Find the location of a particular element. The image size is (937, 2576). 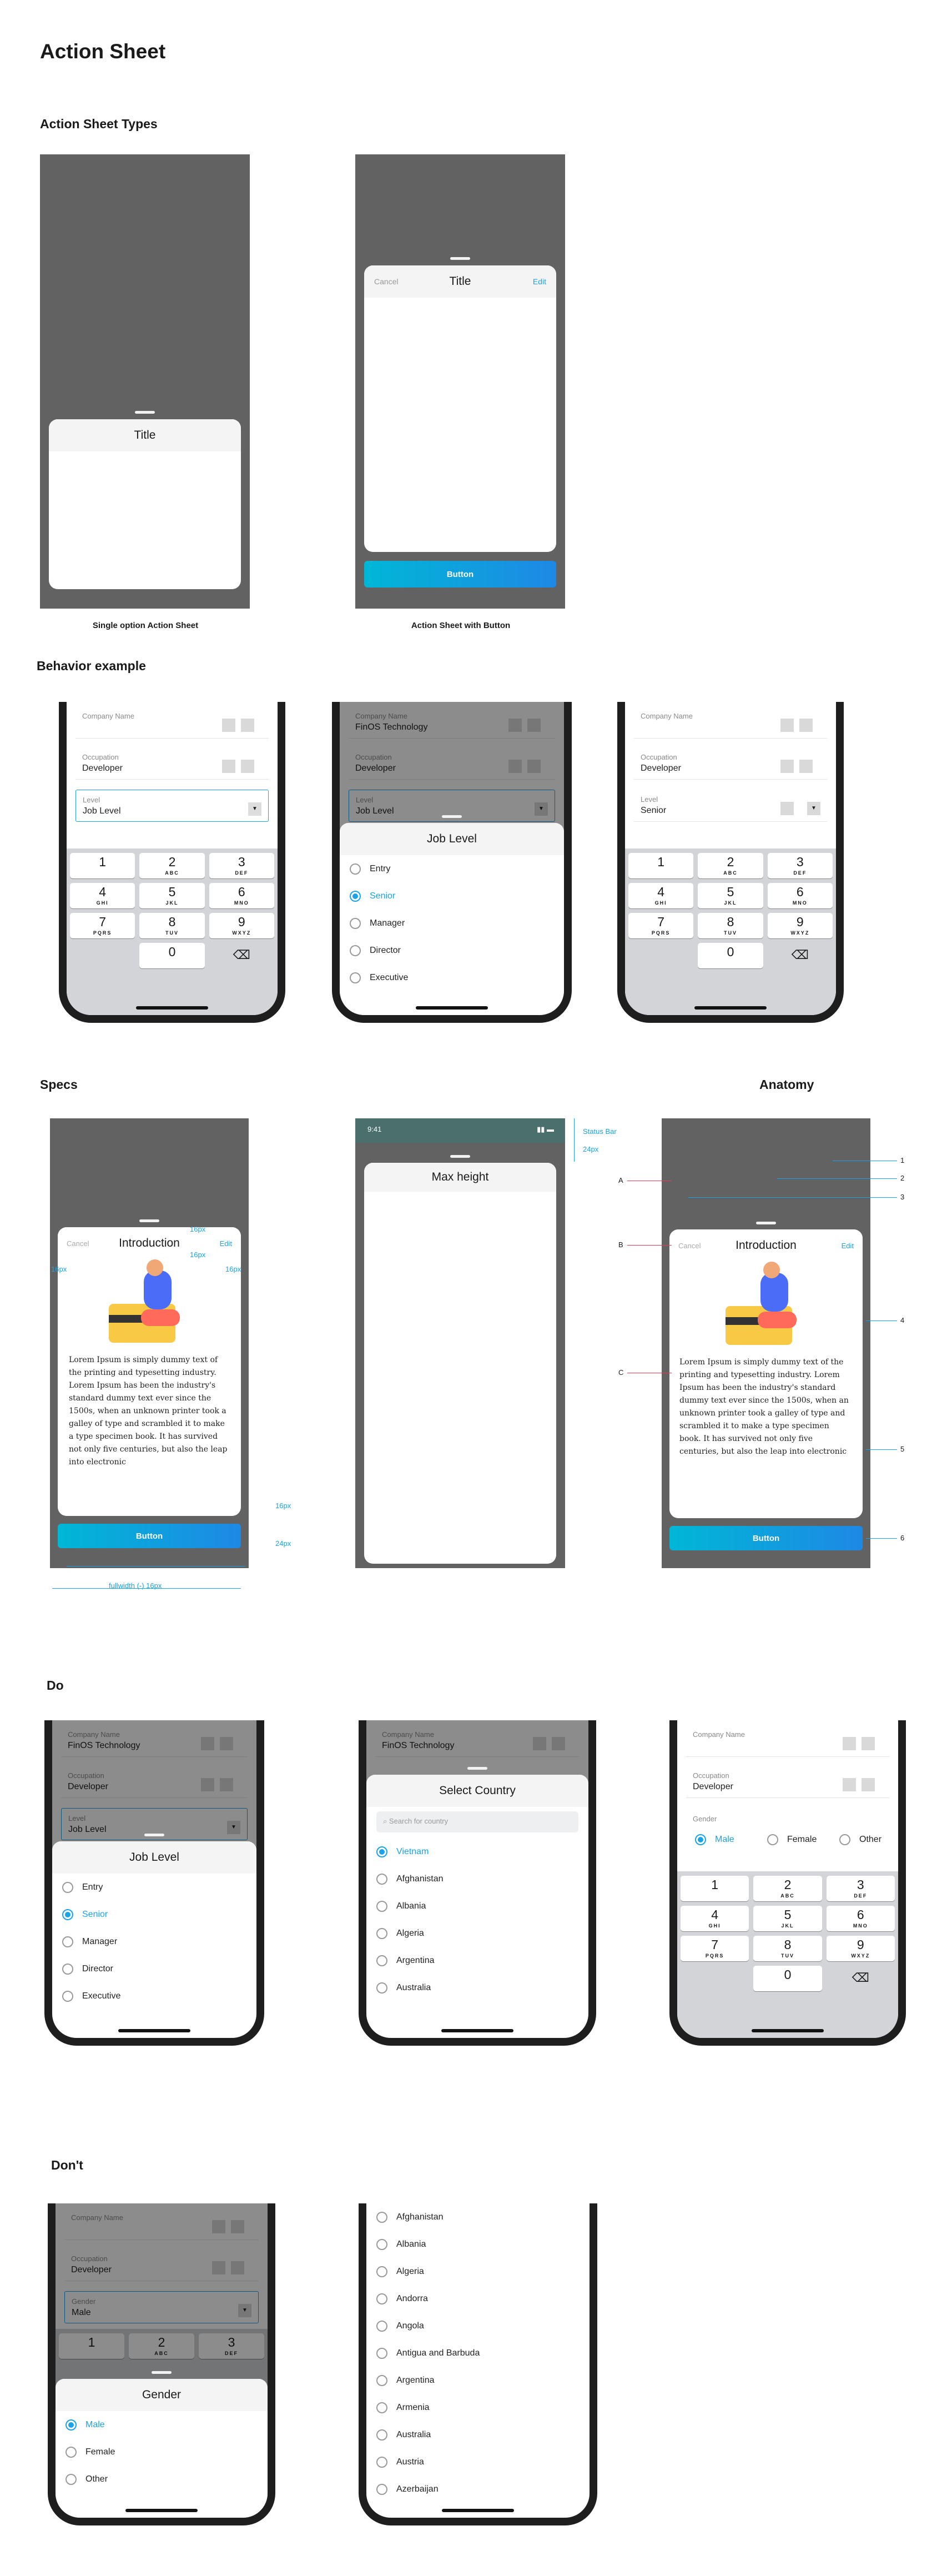

gender-male: Male is located at coordinates (721, 1839).